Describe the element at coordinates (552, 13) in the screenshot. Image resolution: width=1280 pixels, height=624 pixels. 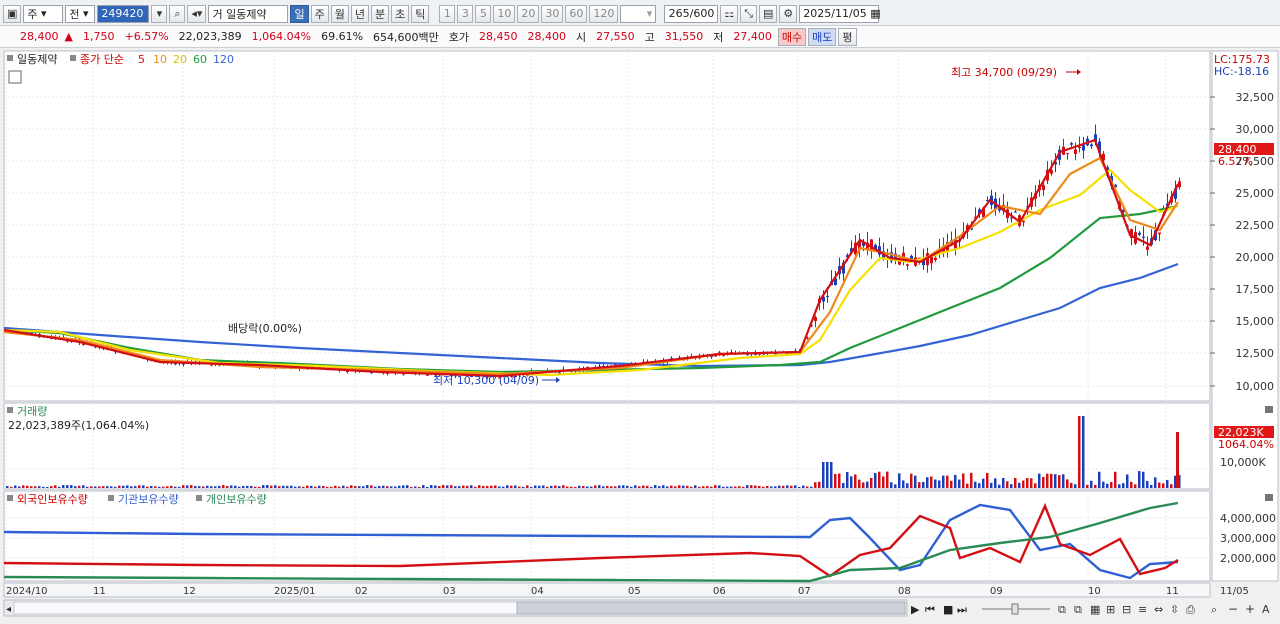
I see `interval-30: 30` at that location.